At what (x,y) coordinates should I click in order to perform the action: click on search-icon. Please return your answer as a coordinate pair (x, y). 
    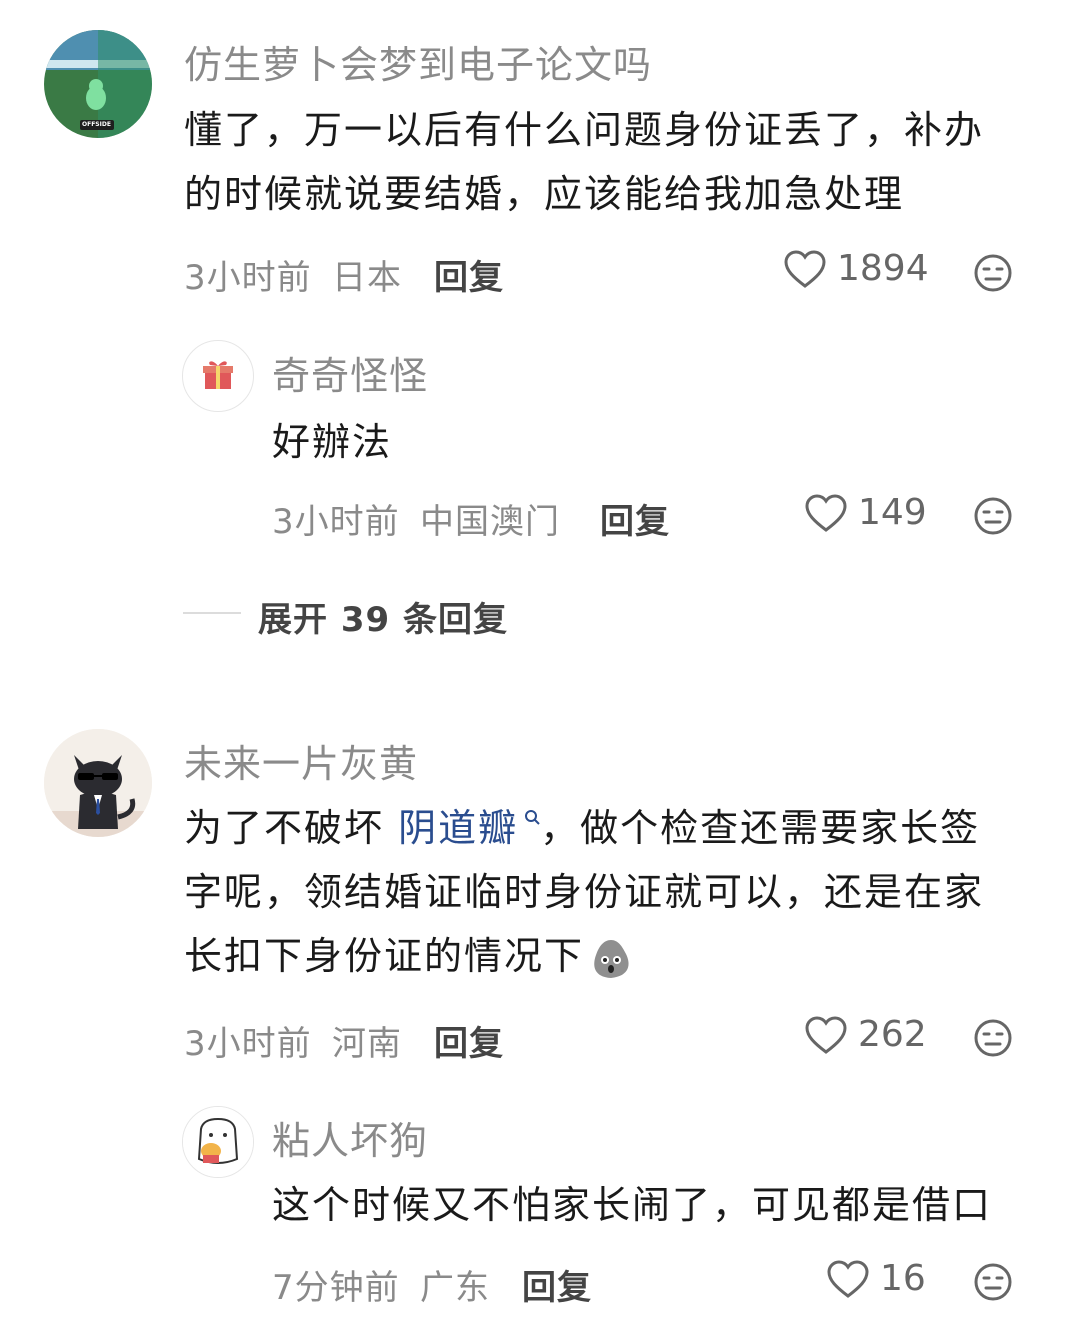
    Looking at the image, I should click on (532, 818).